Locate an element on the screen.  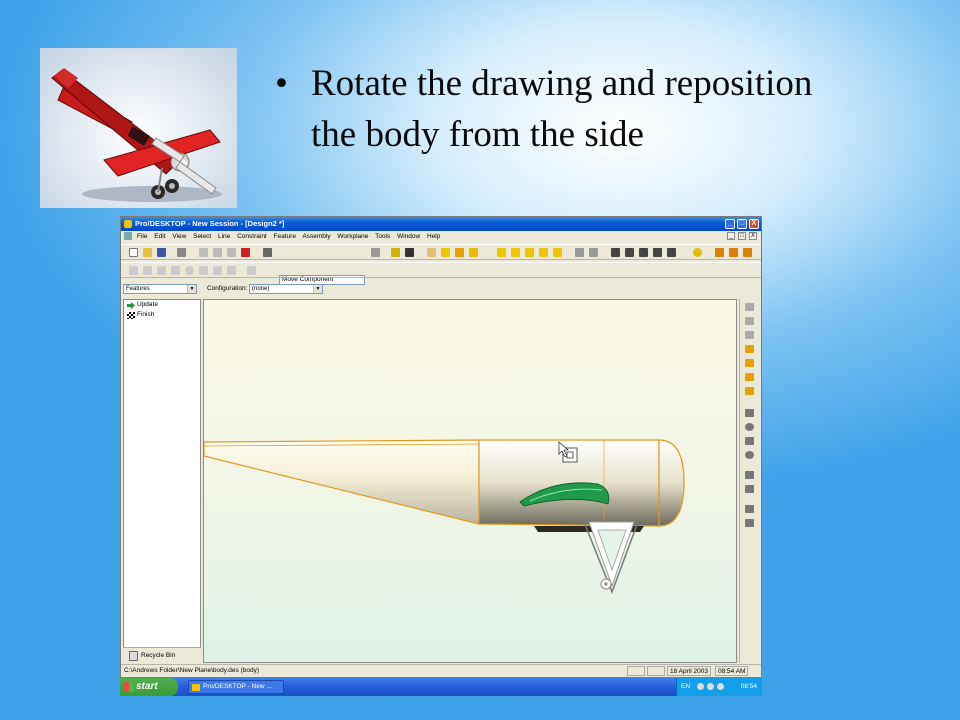
pan-icon is located at coordinates (657, 252).